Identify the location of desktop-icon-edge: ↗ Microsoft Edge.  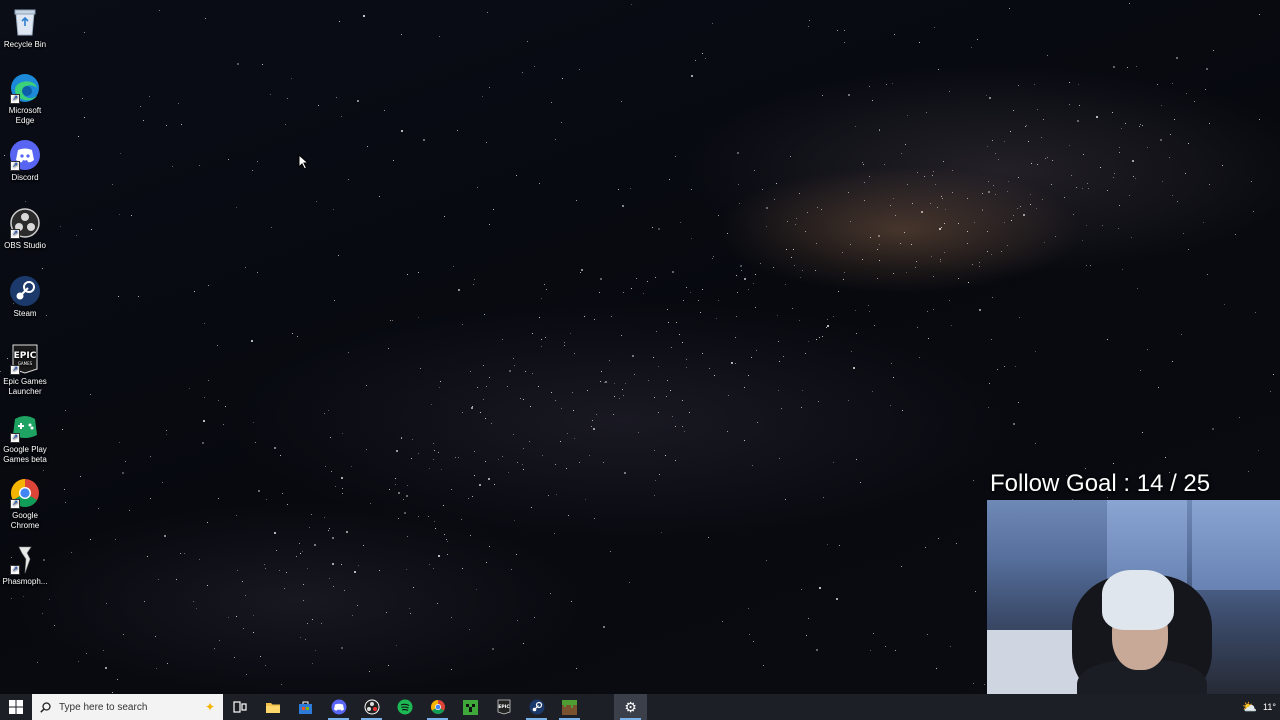
(25, 99).